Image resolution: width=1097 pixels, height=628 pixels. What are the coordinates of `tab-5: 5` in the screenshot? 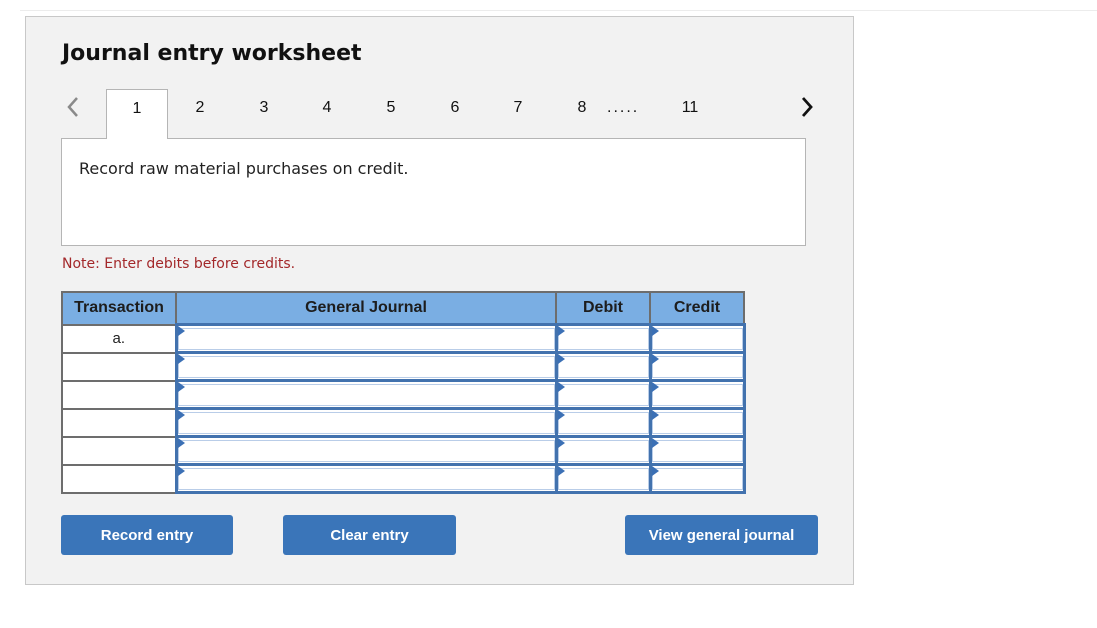 It's located at (391, 114).